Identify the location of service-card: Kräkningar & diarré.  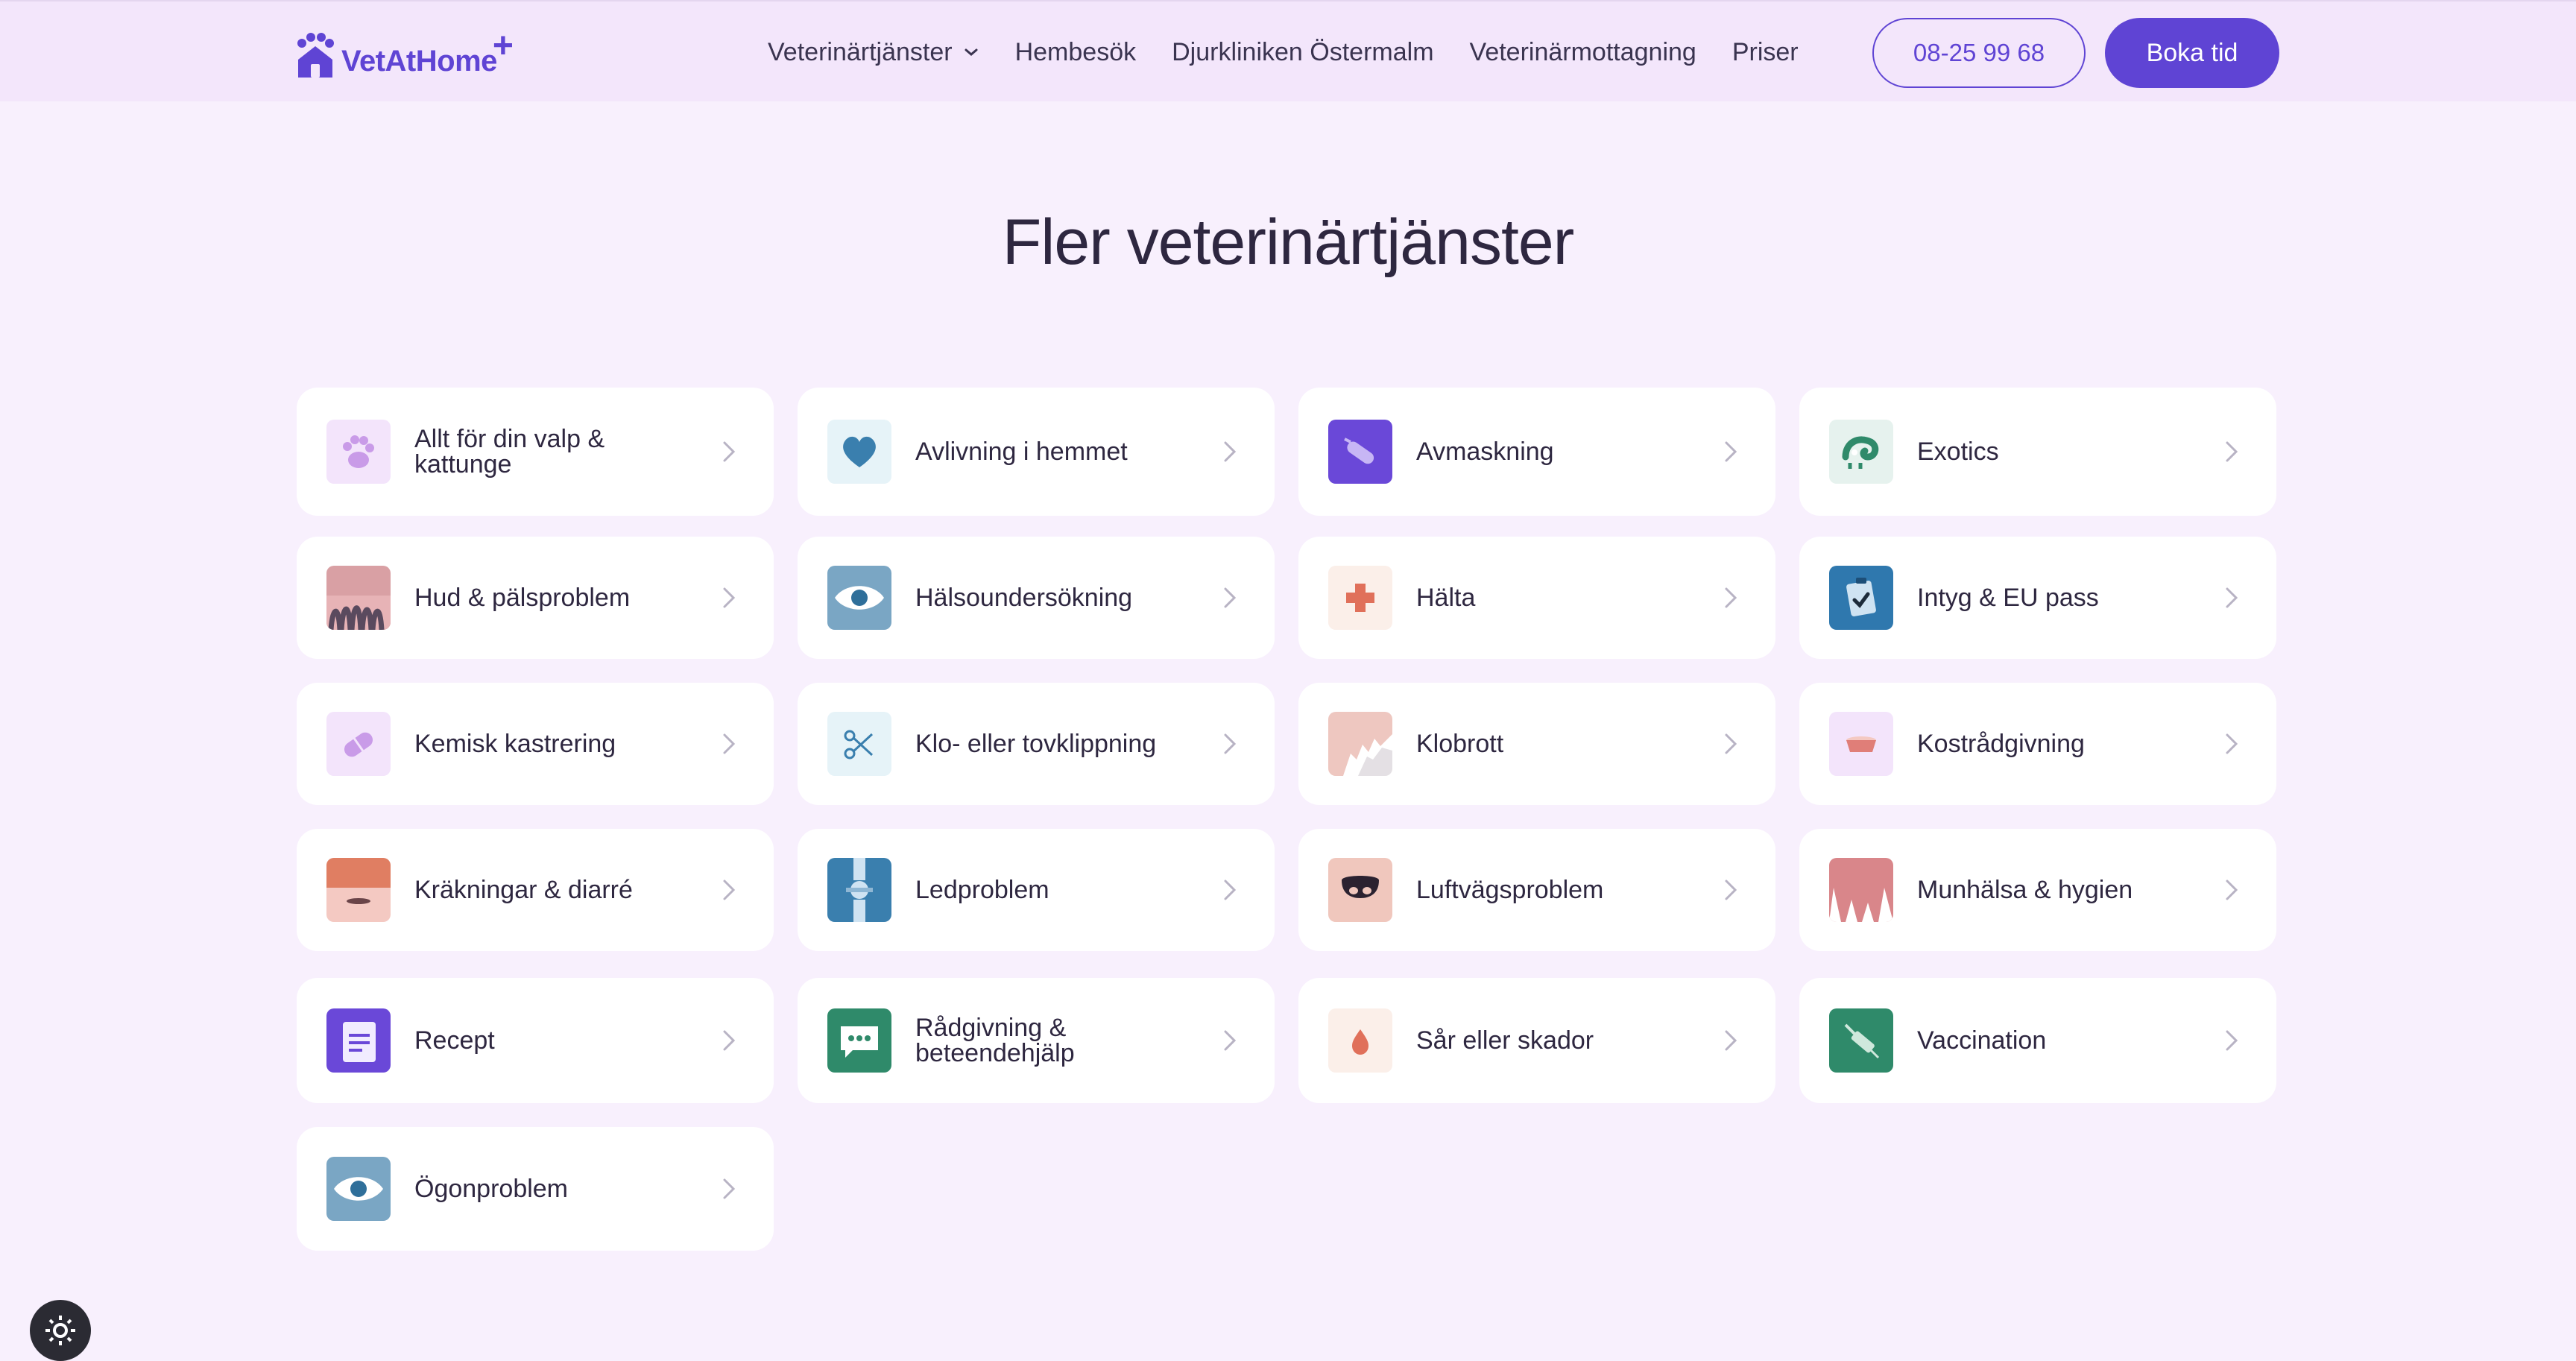
(535, 890).